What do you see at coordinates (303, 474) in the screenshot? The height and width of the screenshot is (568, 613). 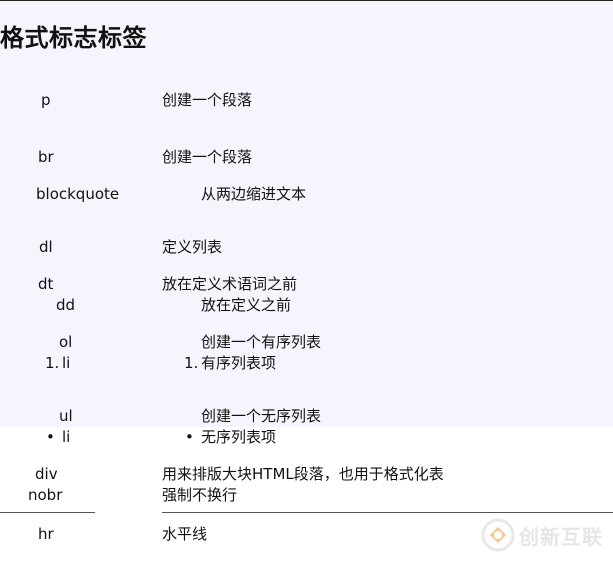 I see `desc-div: 用来排版大块HTML段落，也用于格式化表` at bounding box center [303, 474].